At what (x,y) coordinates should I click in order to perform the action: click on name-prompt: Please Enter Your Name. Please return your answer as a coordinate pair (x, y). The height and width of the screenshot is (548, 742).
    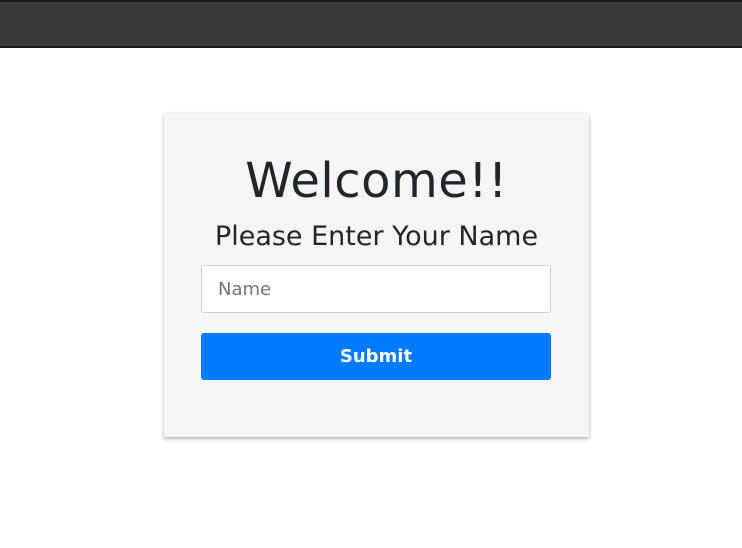
    Looking at the image, I should click on (376, 236).